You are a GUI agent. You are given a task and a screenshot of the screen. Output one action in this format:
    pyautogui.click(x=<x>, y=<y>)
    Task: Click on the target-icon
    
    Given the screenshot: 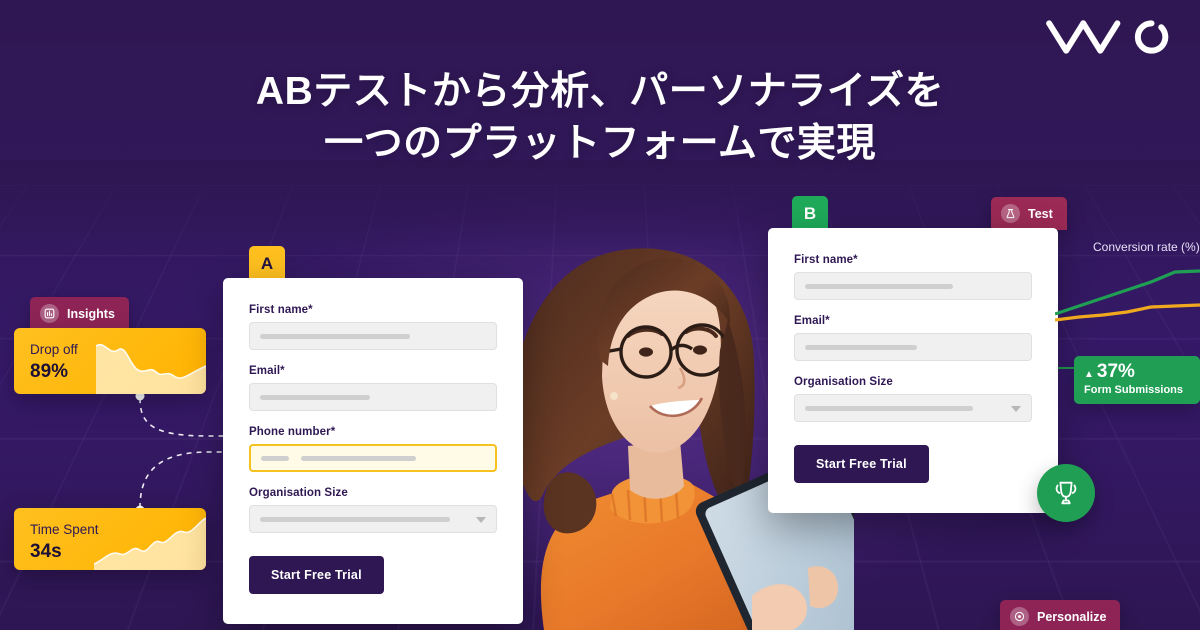 What is the action you would take?
    pyautogui.click(x=1019, y=616)
    